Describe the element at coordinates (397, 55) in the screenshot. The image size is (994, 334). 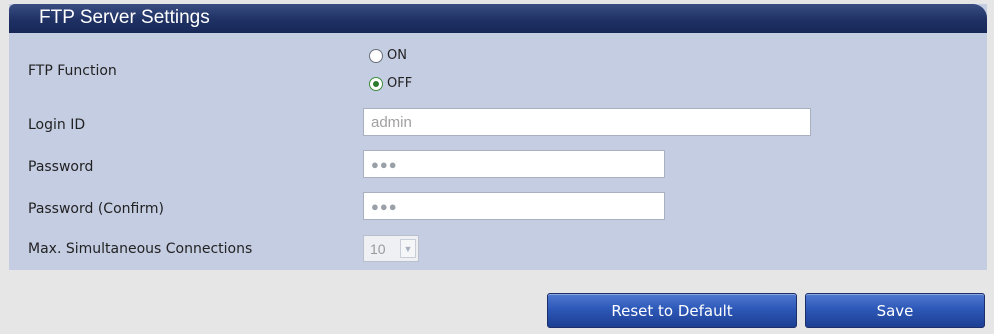
I see `ftp-on-label: ON` at that location.